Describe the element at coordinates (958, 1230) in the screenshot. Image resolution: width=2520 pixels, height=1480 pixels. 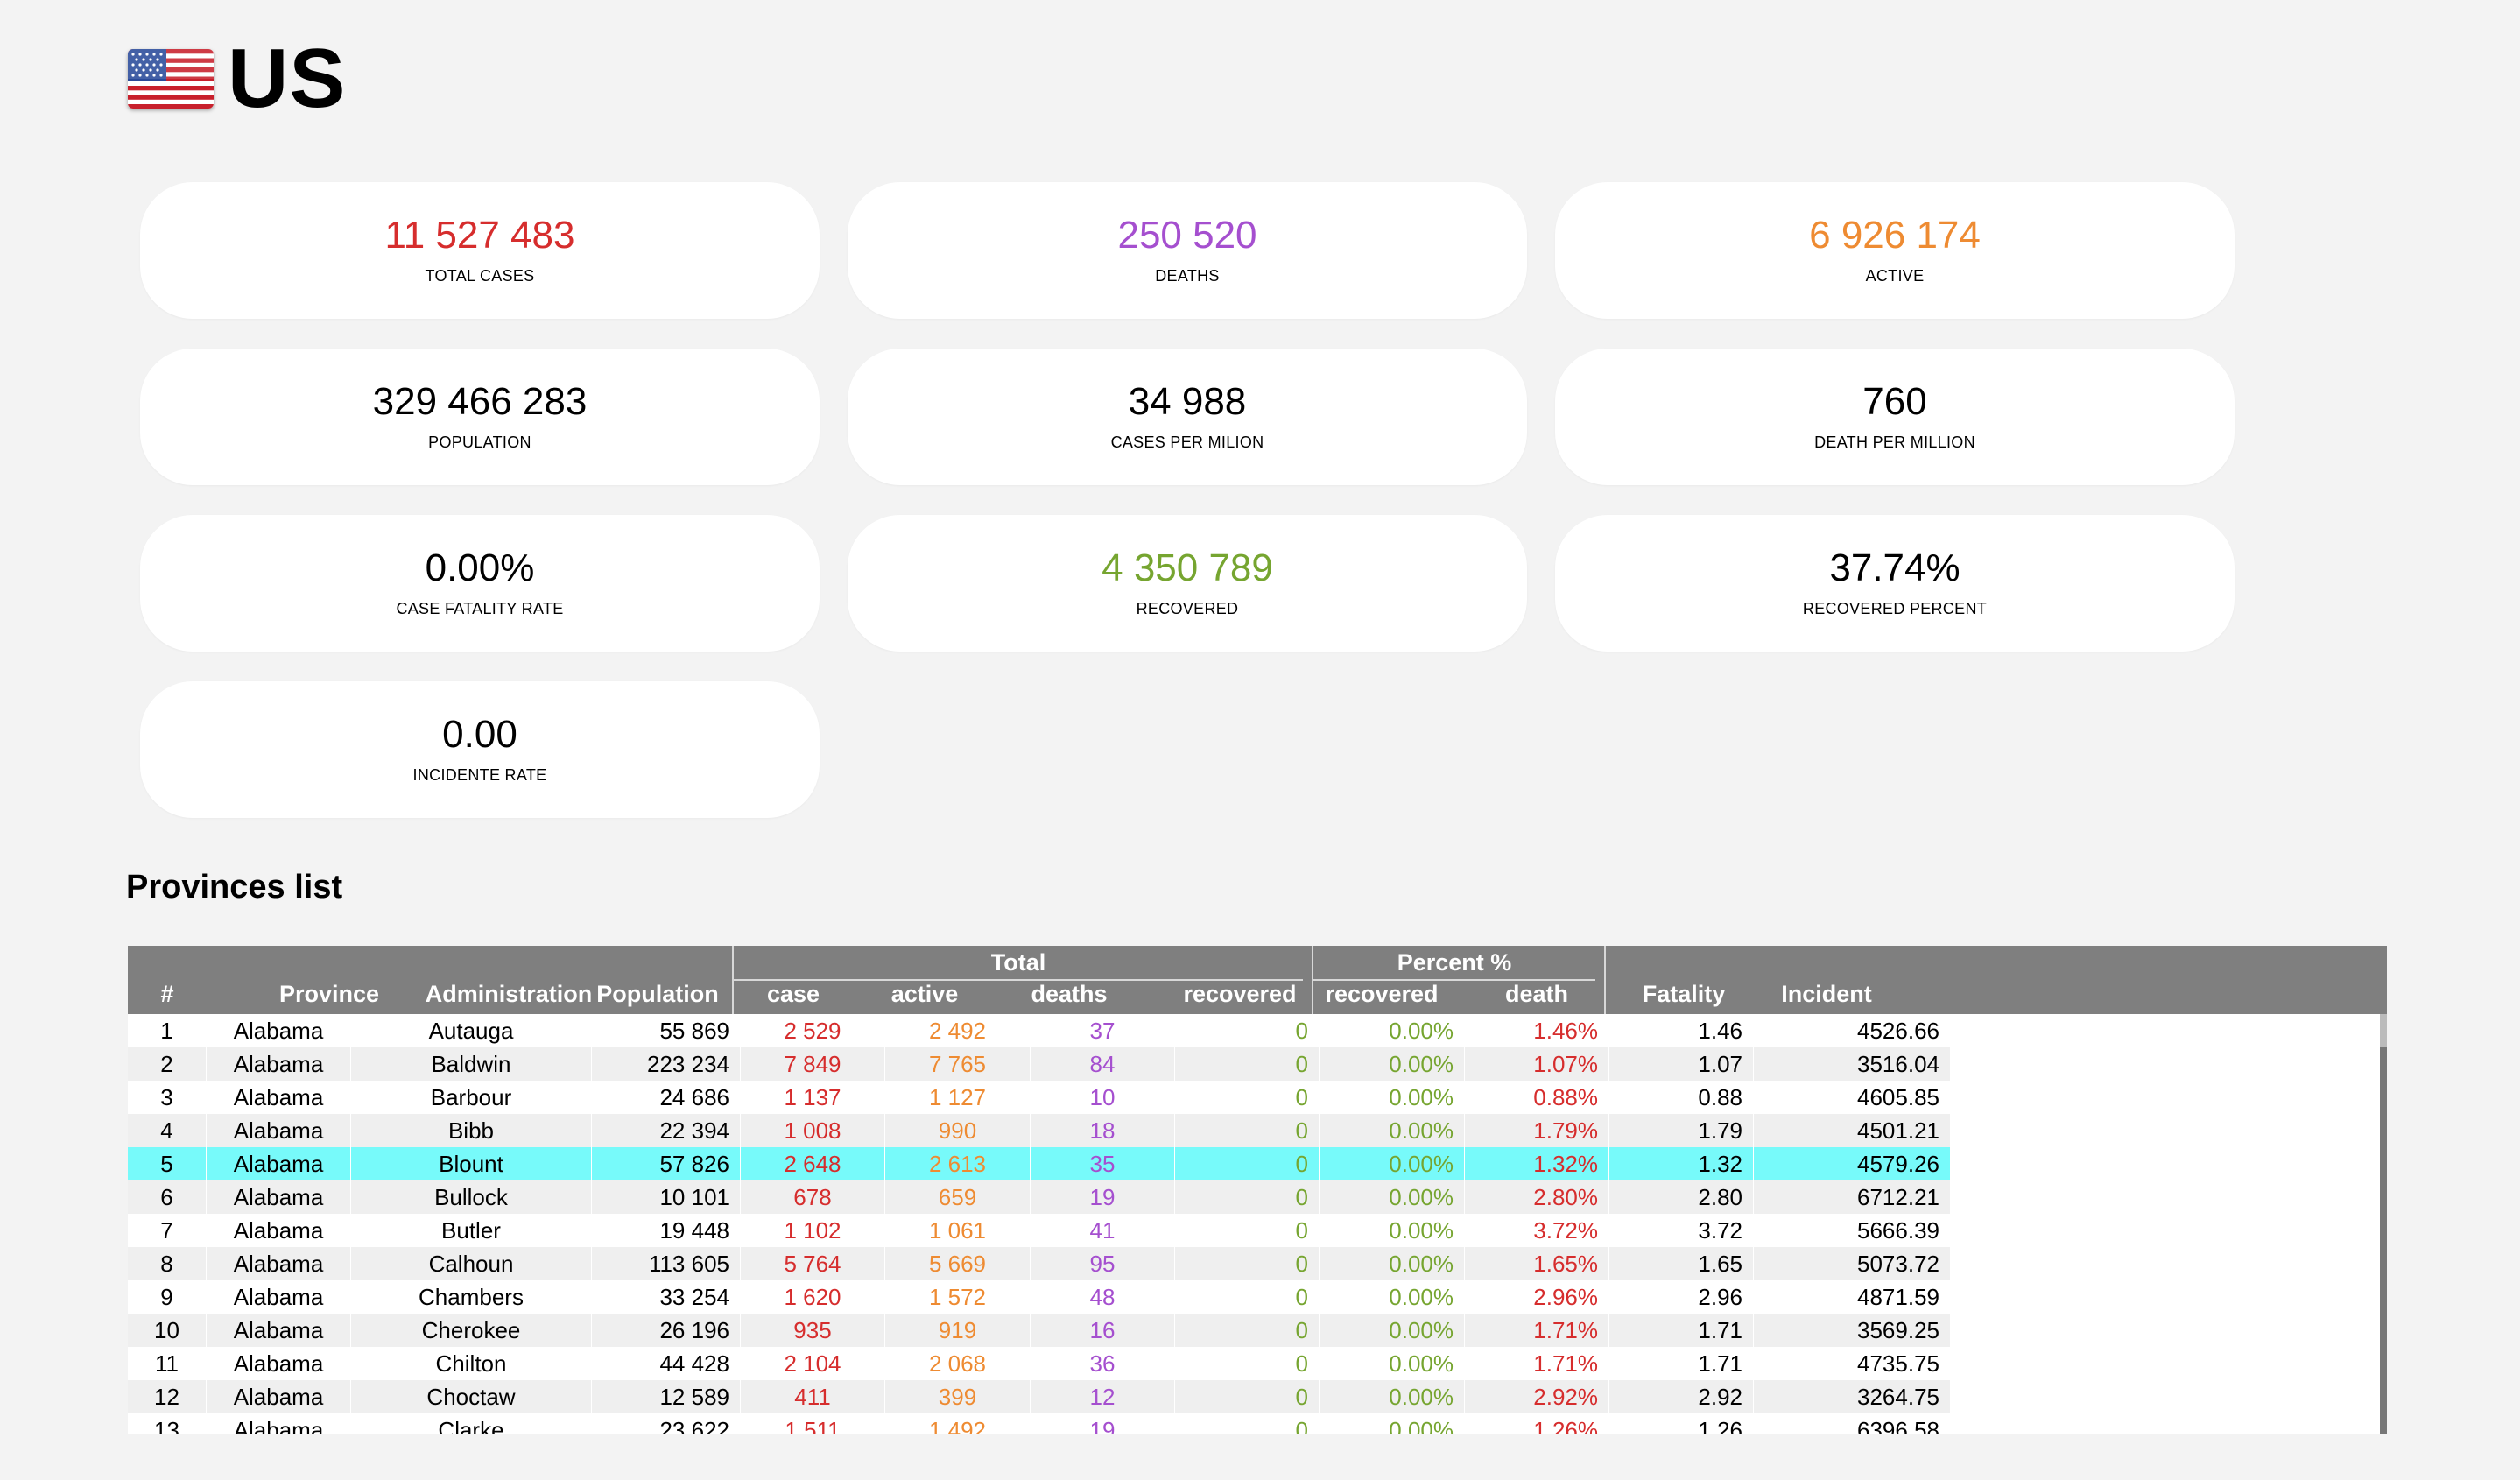
I see `cell-active: 1 061` at that location.